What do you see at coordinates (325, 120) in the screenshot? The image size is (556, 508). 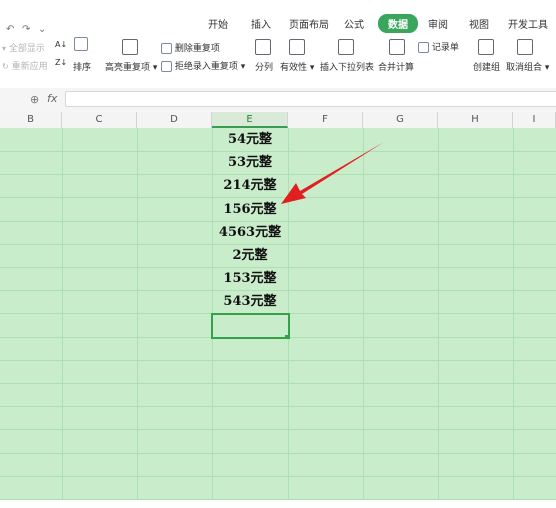 I see `column-header-f: F` at bounding box center [325, 120].